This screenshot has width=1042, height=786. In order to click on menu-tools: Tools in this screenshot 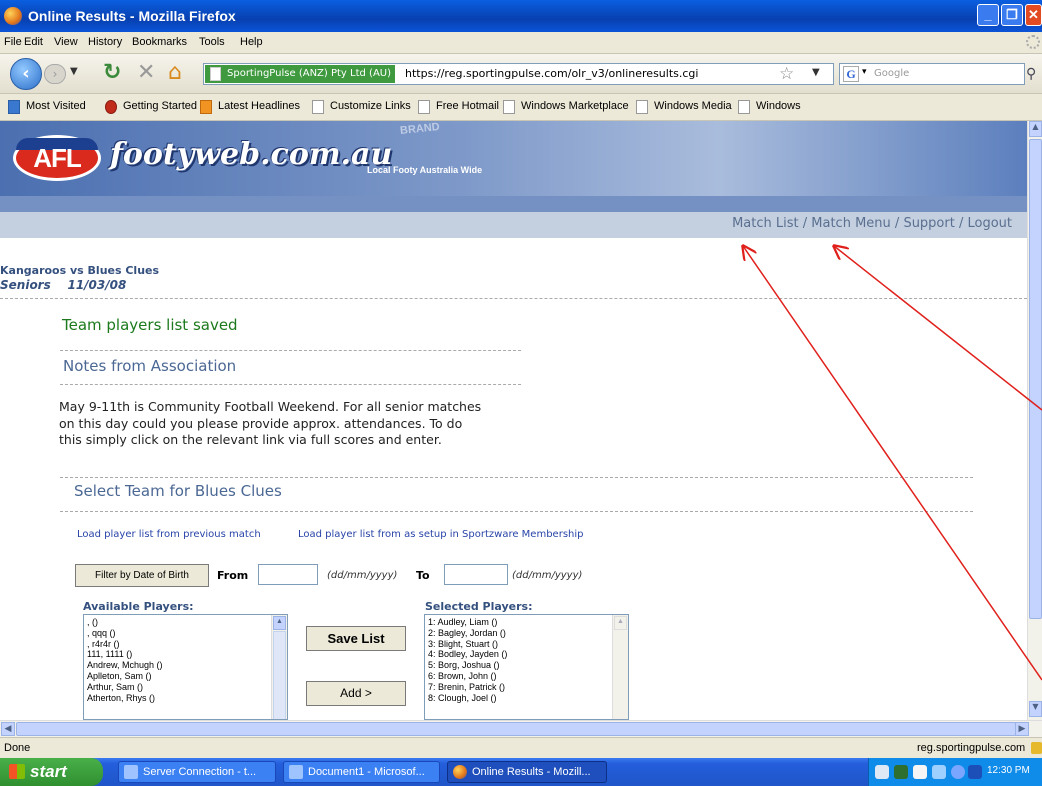, I will do `click(212, 42)`.